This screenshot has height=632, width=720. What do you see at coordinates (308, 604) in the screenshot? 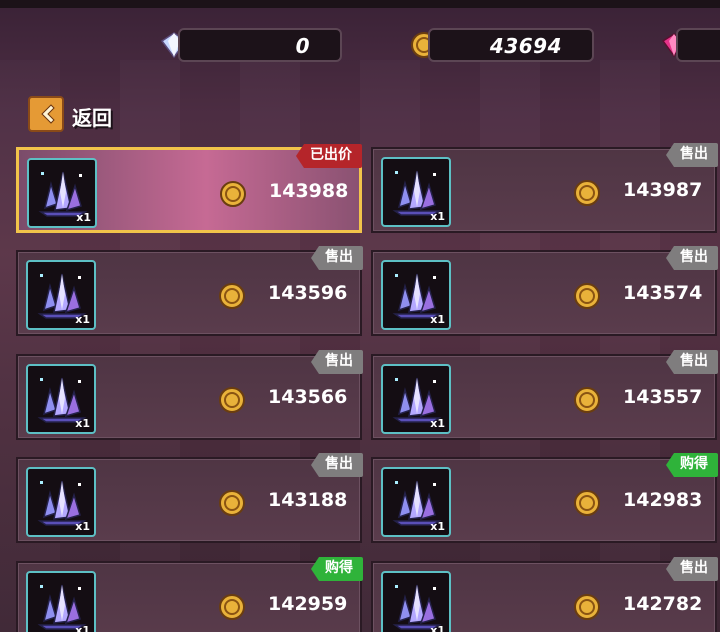
I see `listing-price: 142959` at bounding box center [308, 604].